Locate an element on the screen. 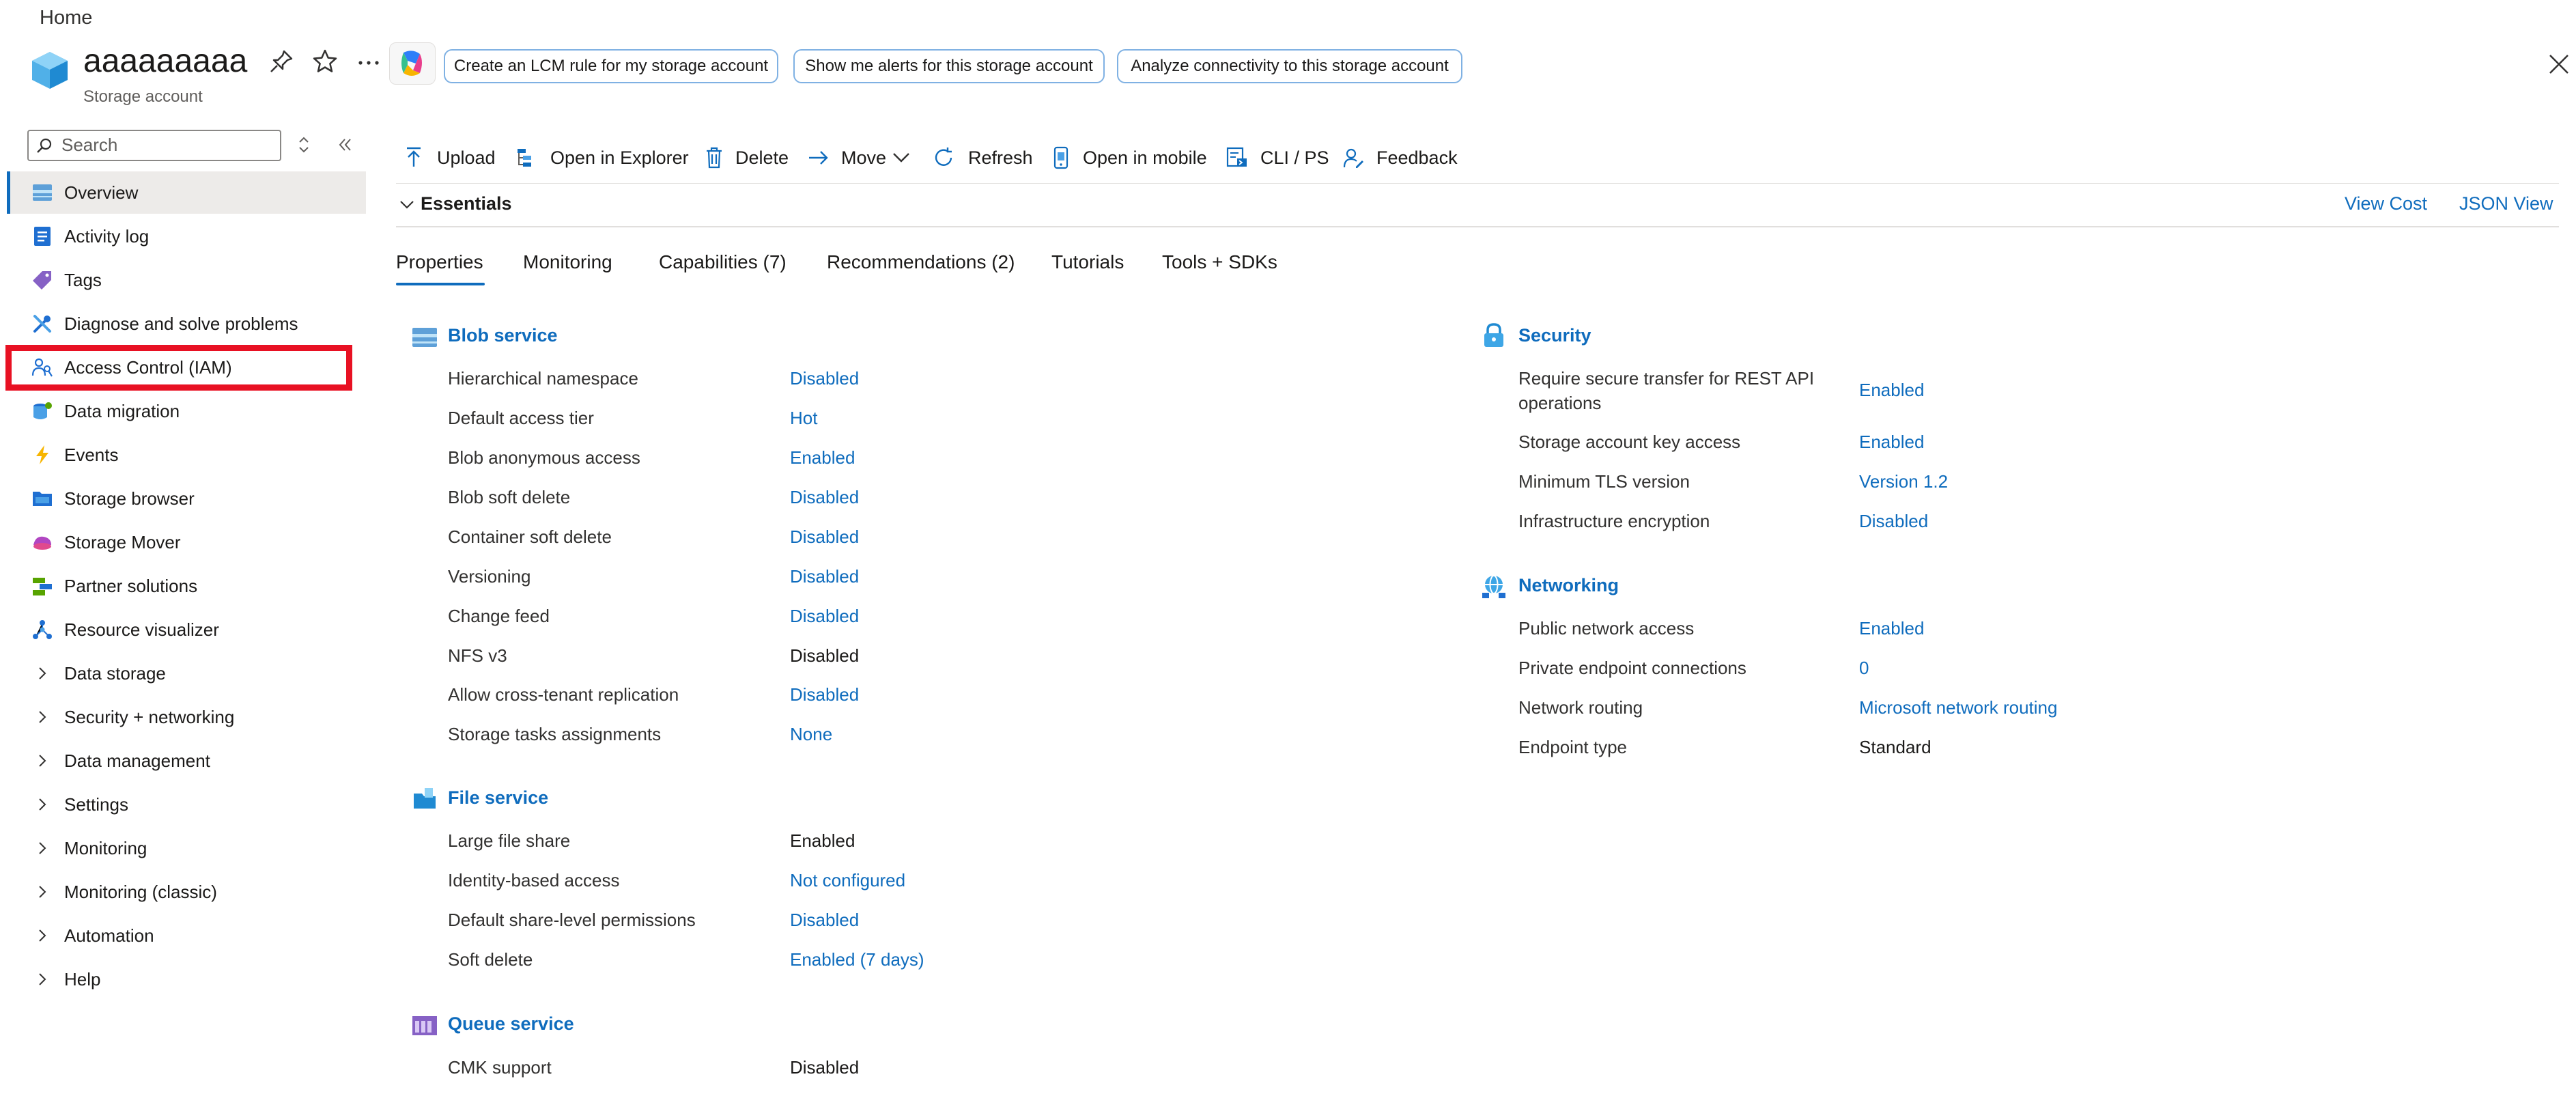 The image size is (2576, 1094). collapse-sidebar-icon is located at coordinates (345, 145).